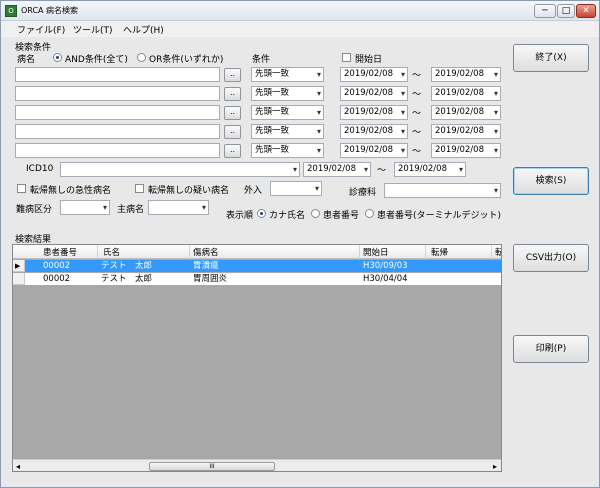 This screenshot has width=600, height=488. I want to click on dept-label: 診療科, so click(363, 193).